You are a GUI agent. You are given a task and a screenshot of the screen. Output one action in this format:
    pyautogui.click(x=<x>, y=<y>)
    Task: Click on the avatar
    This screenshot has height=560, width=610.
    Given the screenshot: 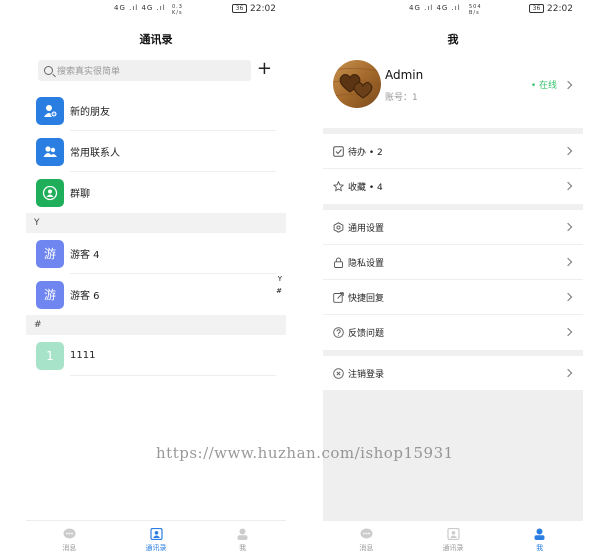 What is the action you would take?
    pyautogui.click(x=357, y=84)
    